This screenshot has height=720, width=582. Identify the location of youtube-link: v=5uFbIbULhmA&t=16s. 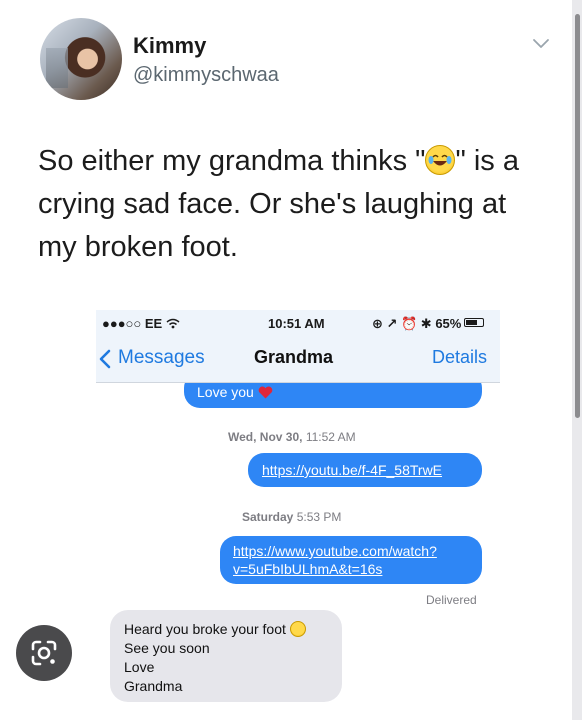
(307, 569).